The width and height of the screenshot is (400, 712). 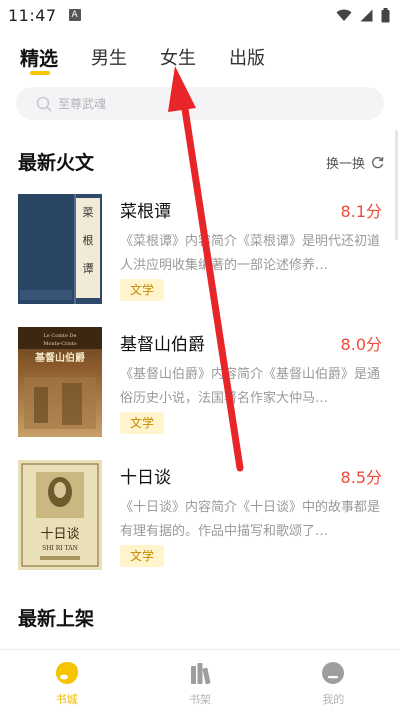 What do you see at coordinates (385, 15) in the screenshot?
I see `battery-icon` at bounding box center [385, 15].